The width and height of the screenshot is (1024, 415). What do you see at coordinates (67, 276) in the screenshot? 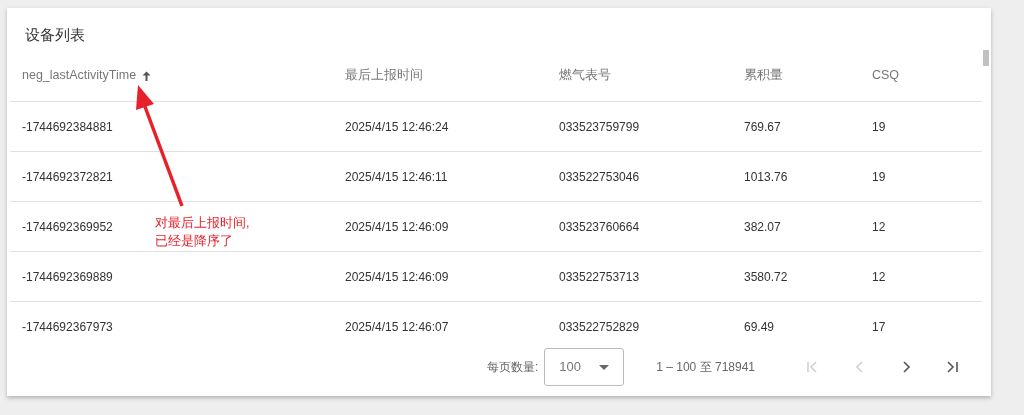
I see `table-cell: -1744692369889` at bounding box center [67, 276].